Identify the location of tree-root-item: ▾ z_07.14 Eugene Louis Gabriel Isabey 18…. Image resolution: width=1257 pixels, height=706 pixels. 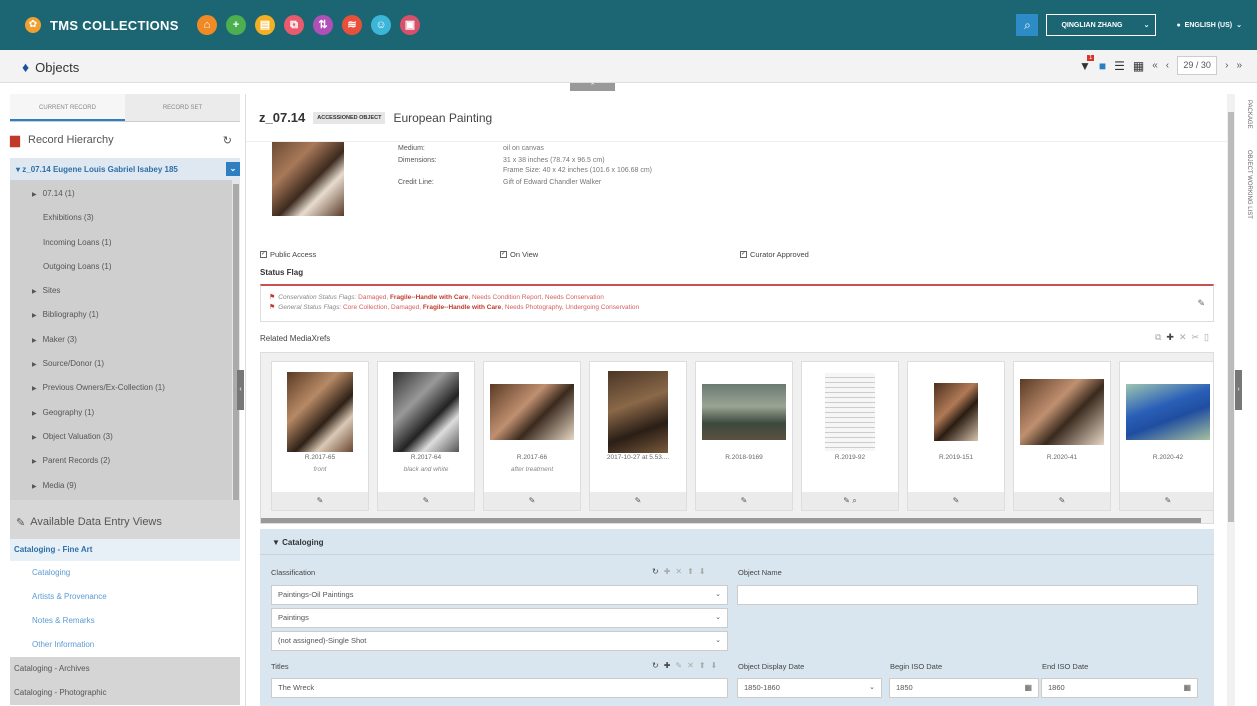
(125, 169).